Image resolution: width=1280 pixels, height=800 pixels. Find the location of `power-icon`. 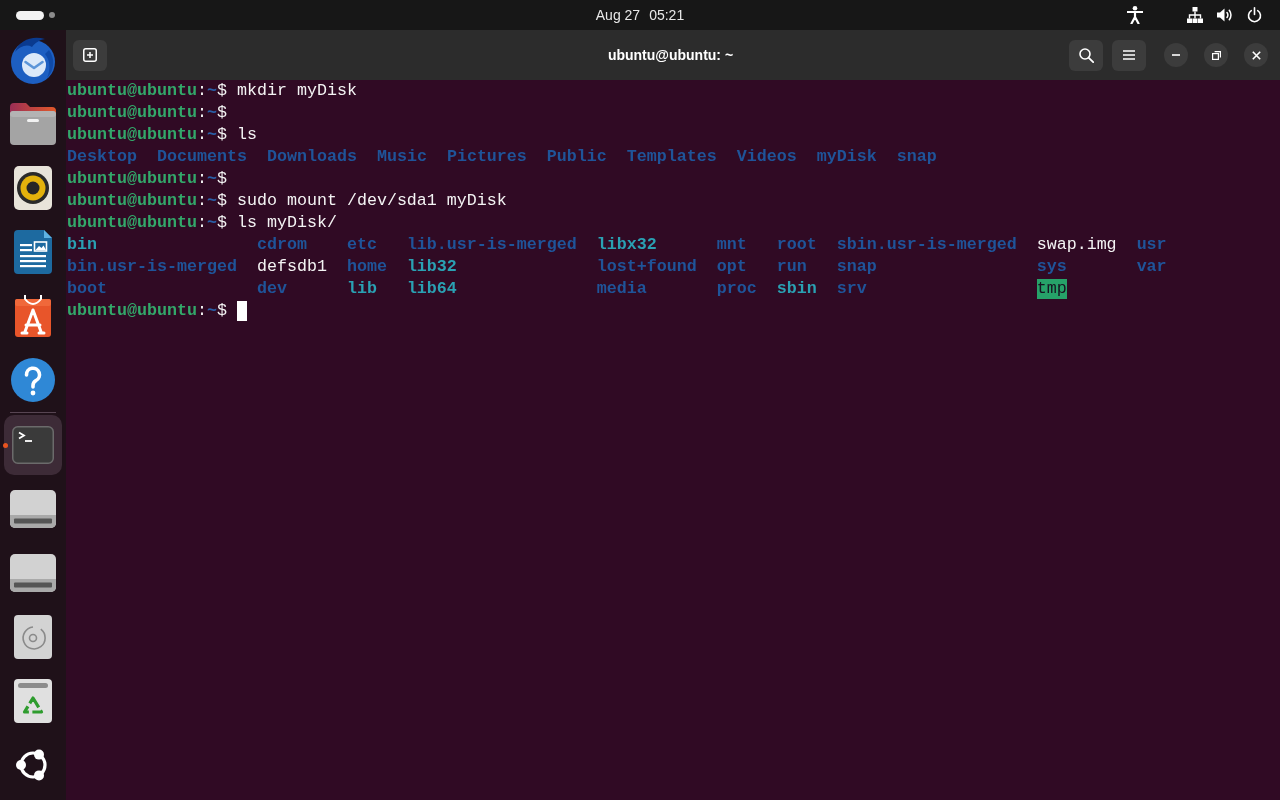

power-icon is located at coordinates (1254, 15).